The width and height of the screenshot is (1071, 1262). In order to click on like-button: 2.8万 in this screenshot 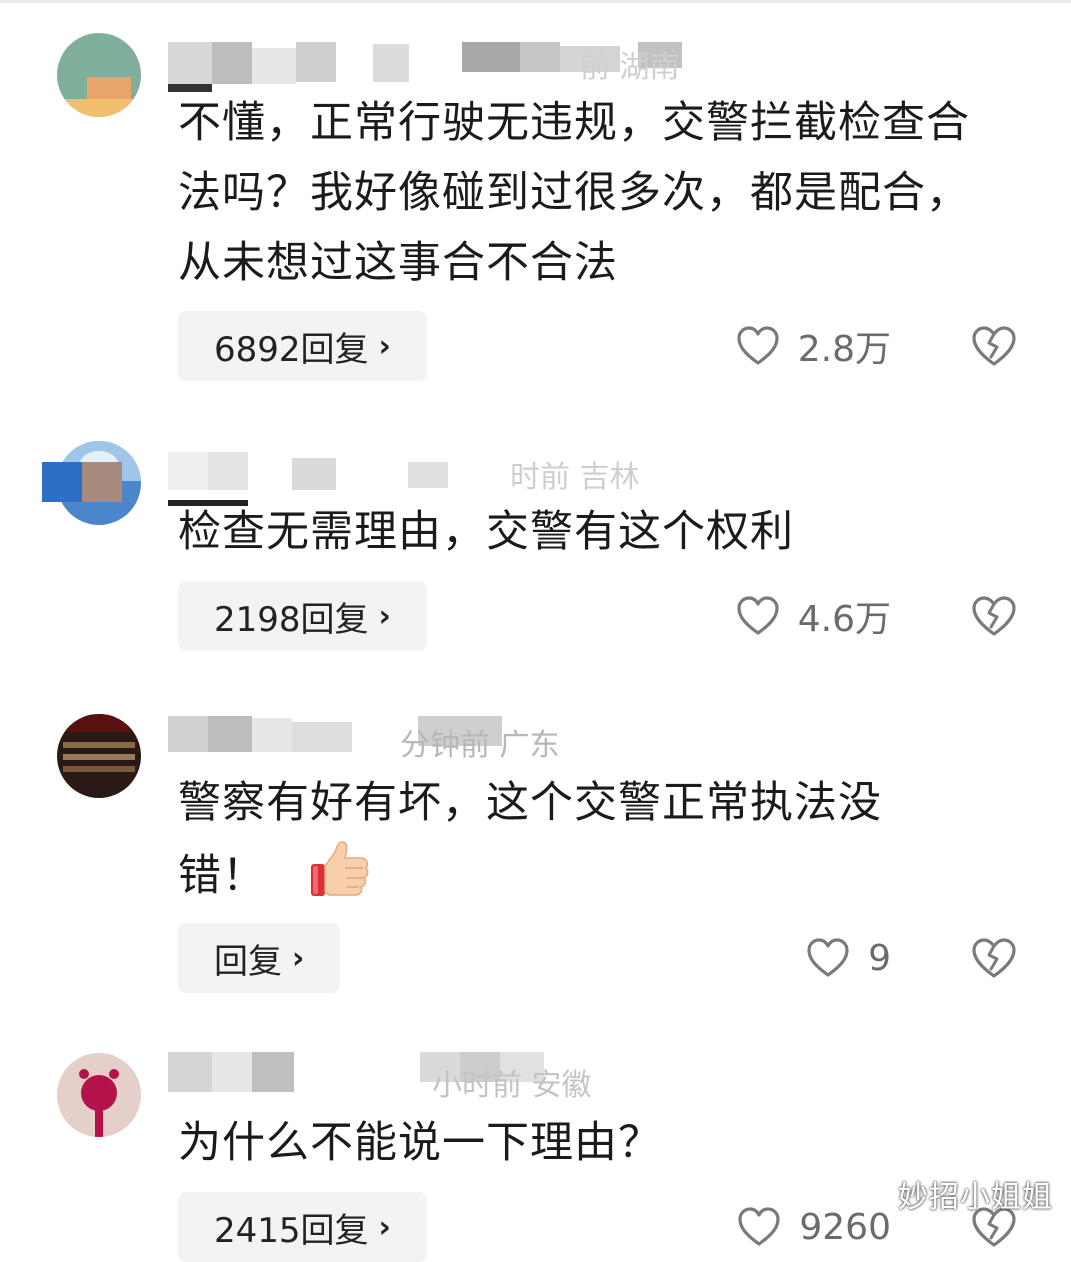, I will do `click(813, 346)`.